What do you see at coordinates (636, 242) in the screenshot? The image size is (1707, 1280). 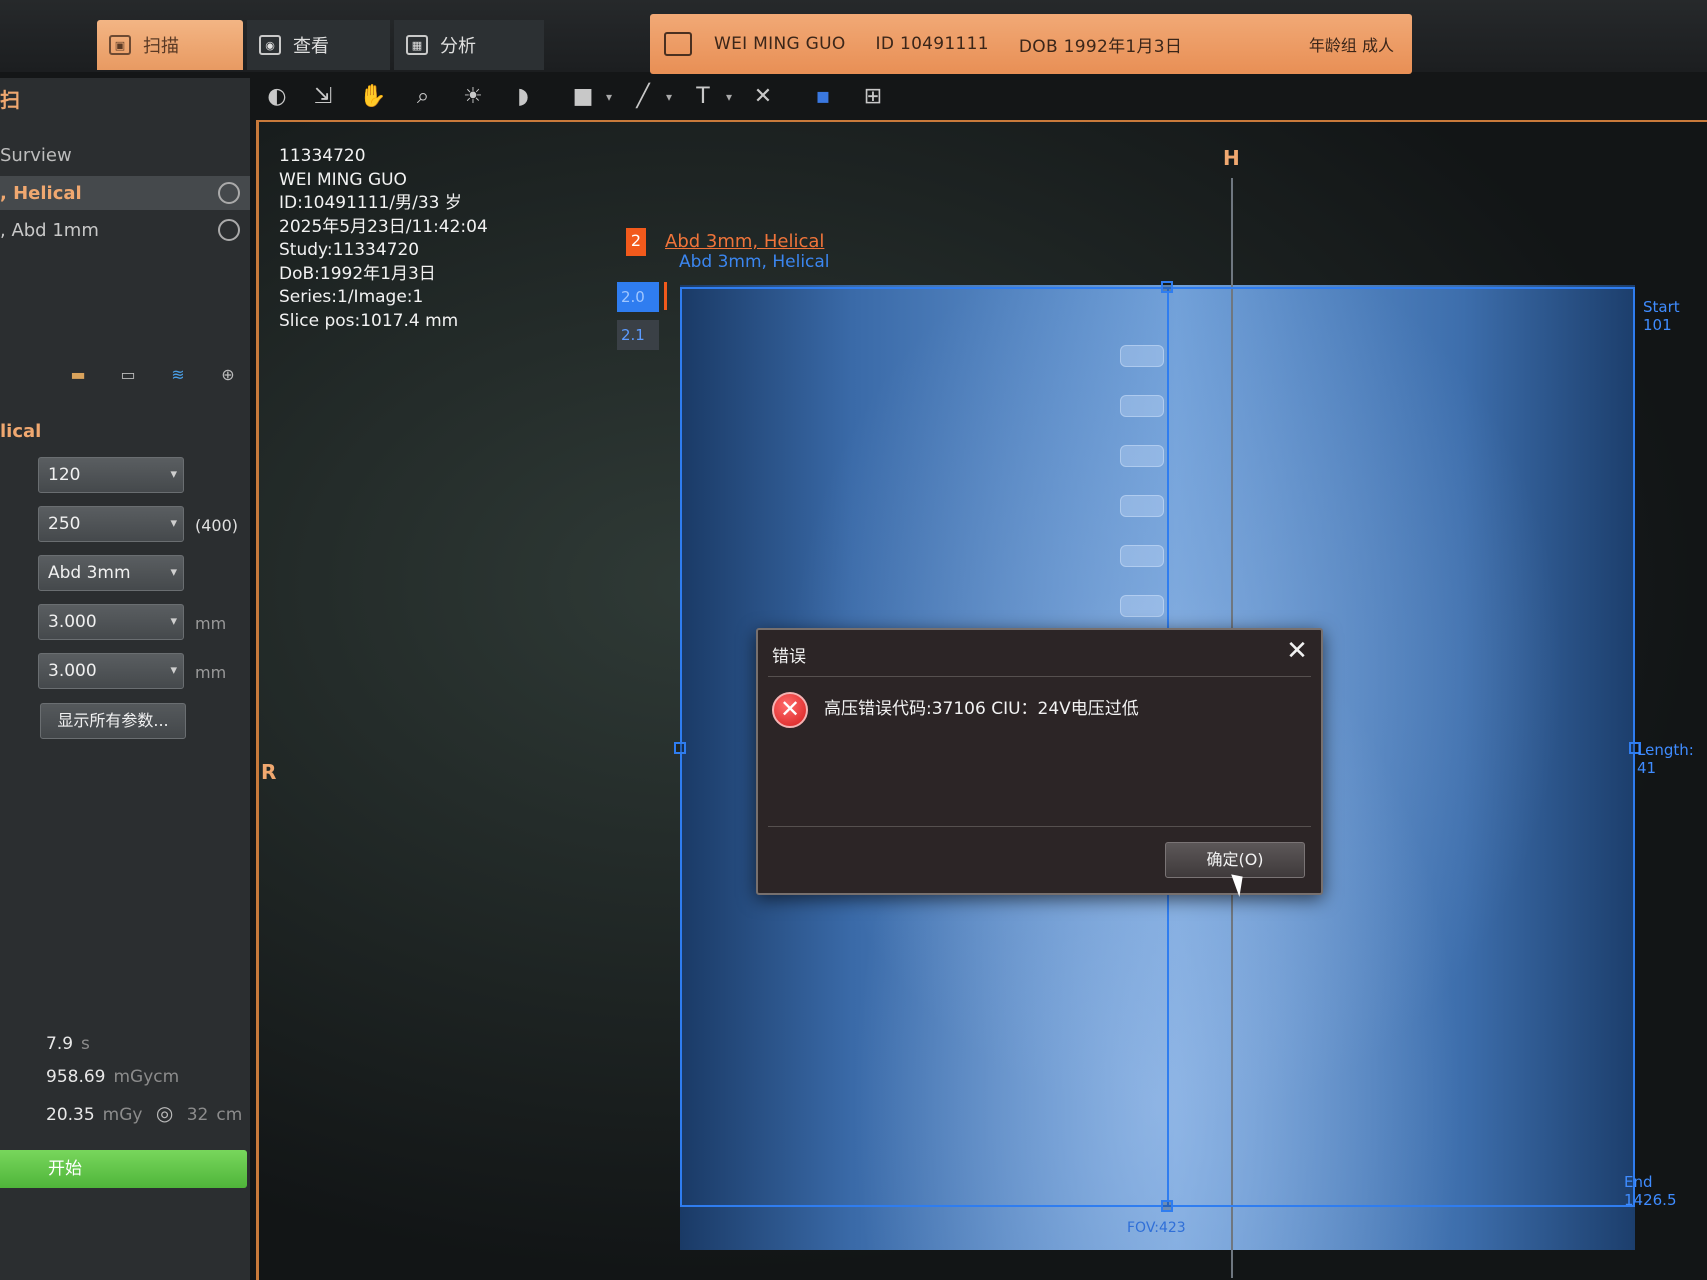 I see `series-number-badge: 2` at bounding box center [636, 242].